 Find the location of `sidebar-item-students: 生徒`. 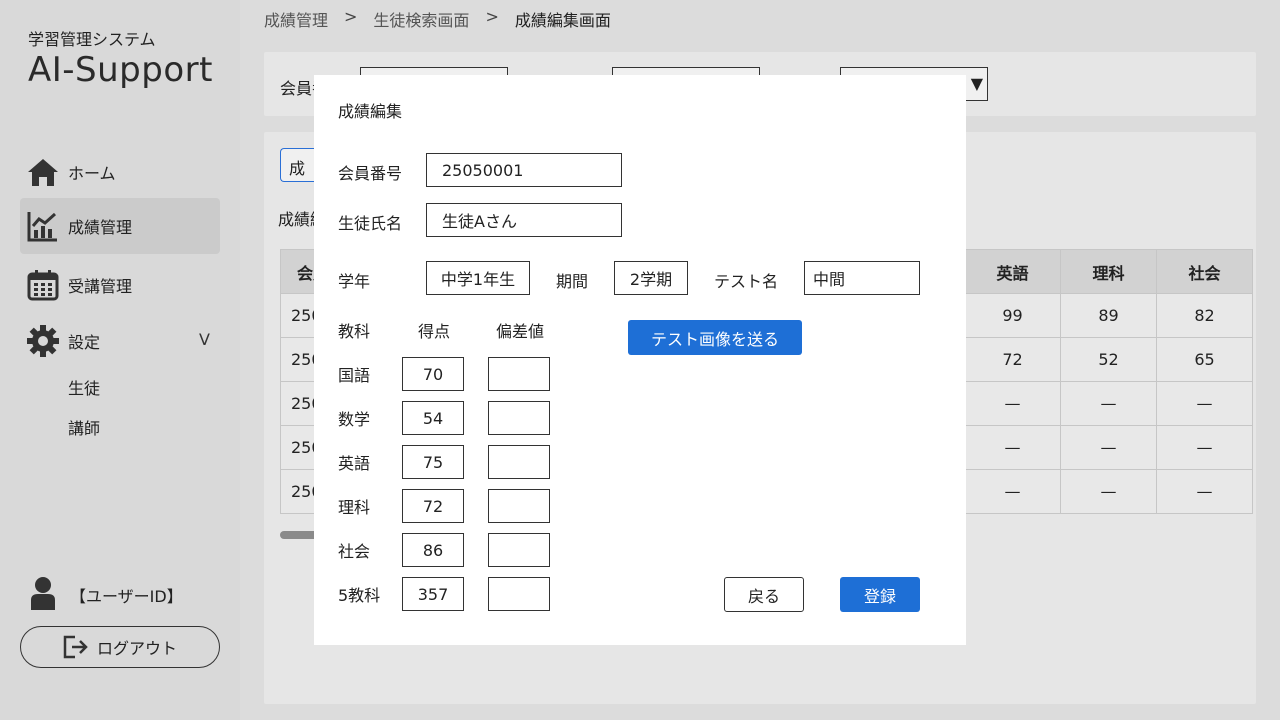

sidebar-item-students: 生徒 is located at coordinates (84, 387).